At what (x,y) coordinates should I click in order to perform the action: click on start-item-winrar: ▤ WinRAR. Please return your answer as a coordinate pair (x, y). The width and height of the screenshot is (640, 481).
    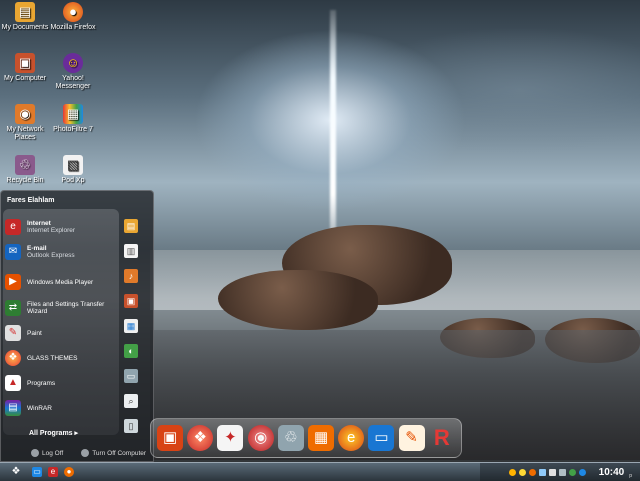
    Looking at the image, I should click on (61, 408).